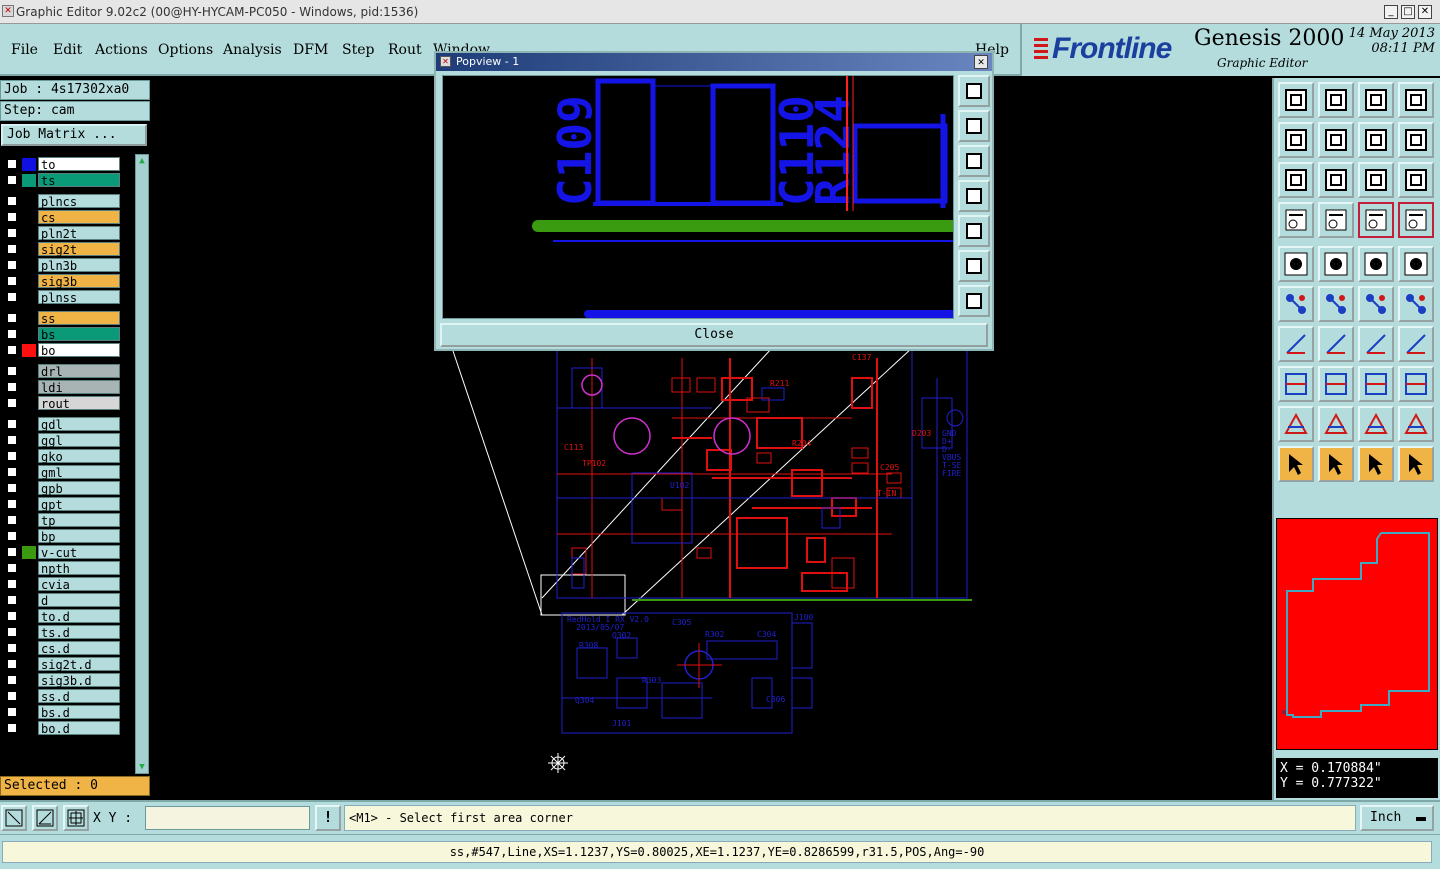  I want to click on layer-row-sig2t-d: sig2t.d, so click(67, 664).